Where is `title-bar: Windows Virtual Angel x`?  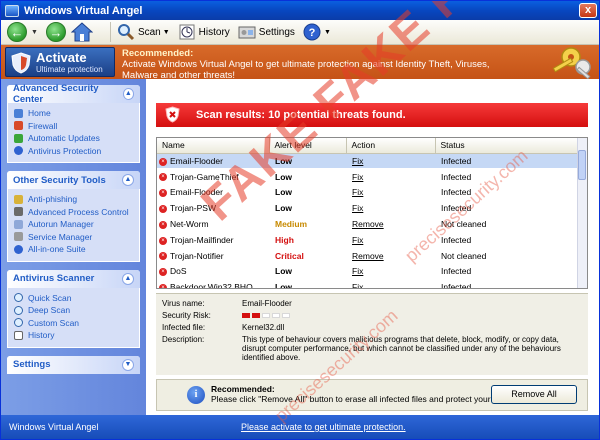 title-bar: Windows Virtual Angel x is located at coordinates (300, 10).